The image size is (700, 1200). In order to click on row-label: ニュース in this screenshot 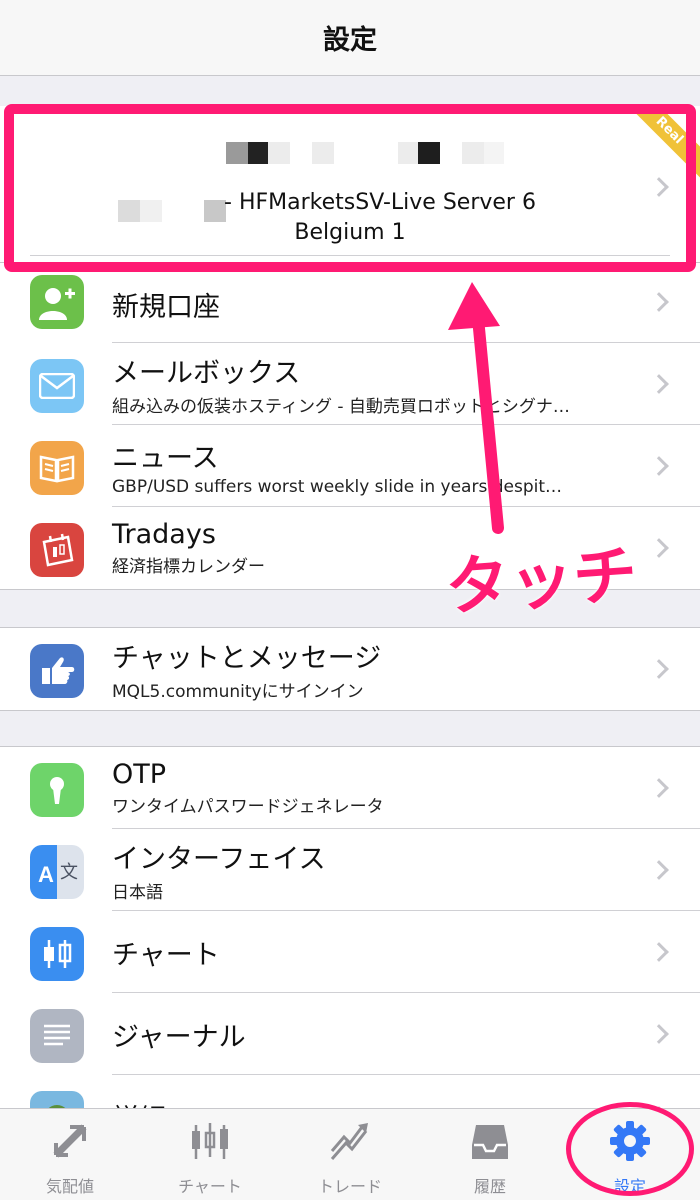, I will do `click(165, 458)`.